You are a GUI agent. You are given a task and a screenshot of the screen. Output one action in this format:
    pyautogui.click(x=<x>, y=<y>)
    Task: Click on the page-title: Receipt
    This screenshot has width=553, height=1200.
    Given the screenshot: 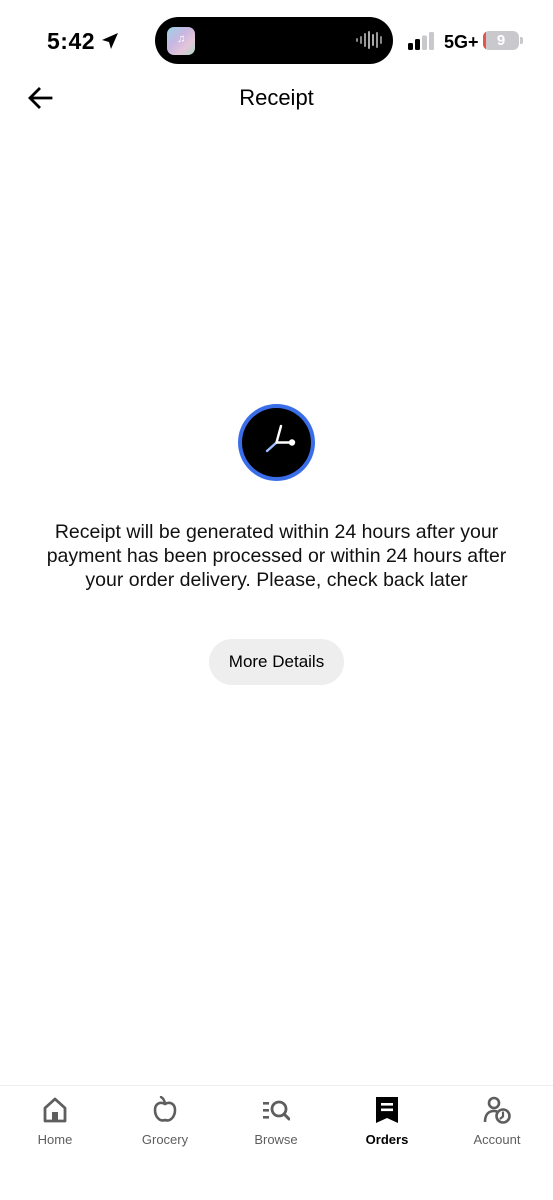 What is the action you would take?
    pyautogui.click(x=276, y=97)
    